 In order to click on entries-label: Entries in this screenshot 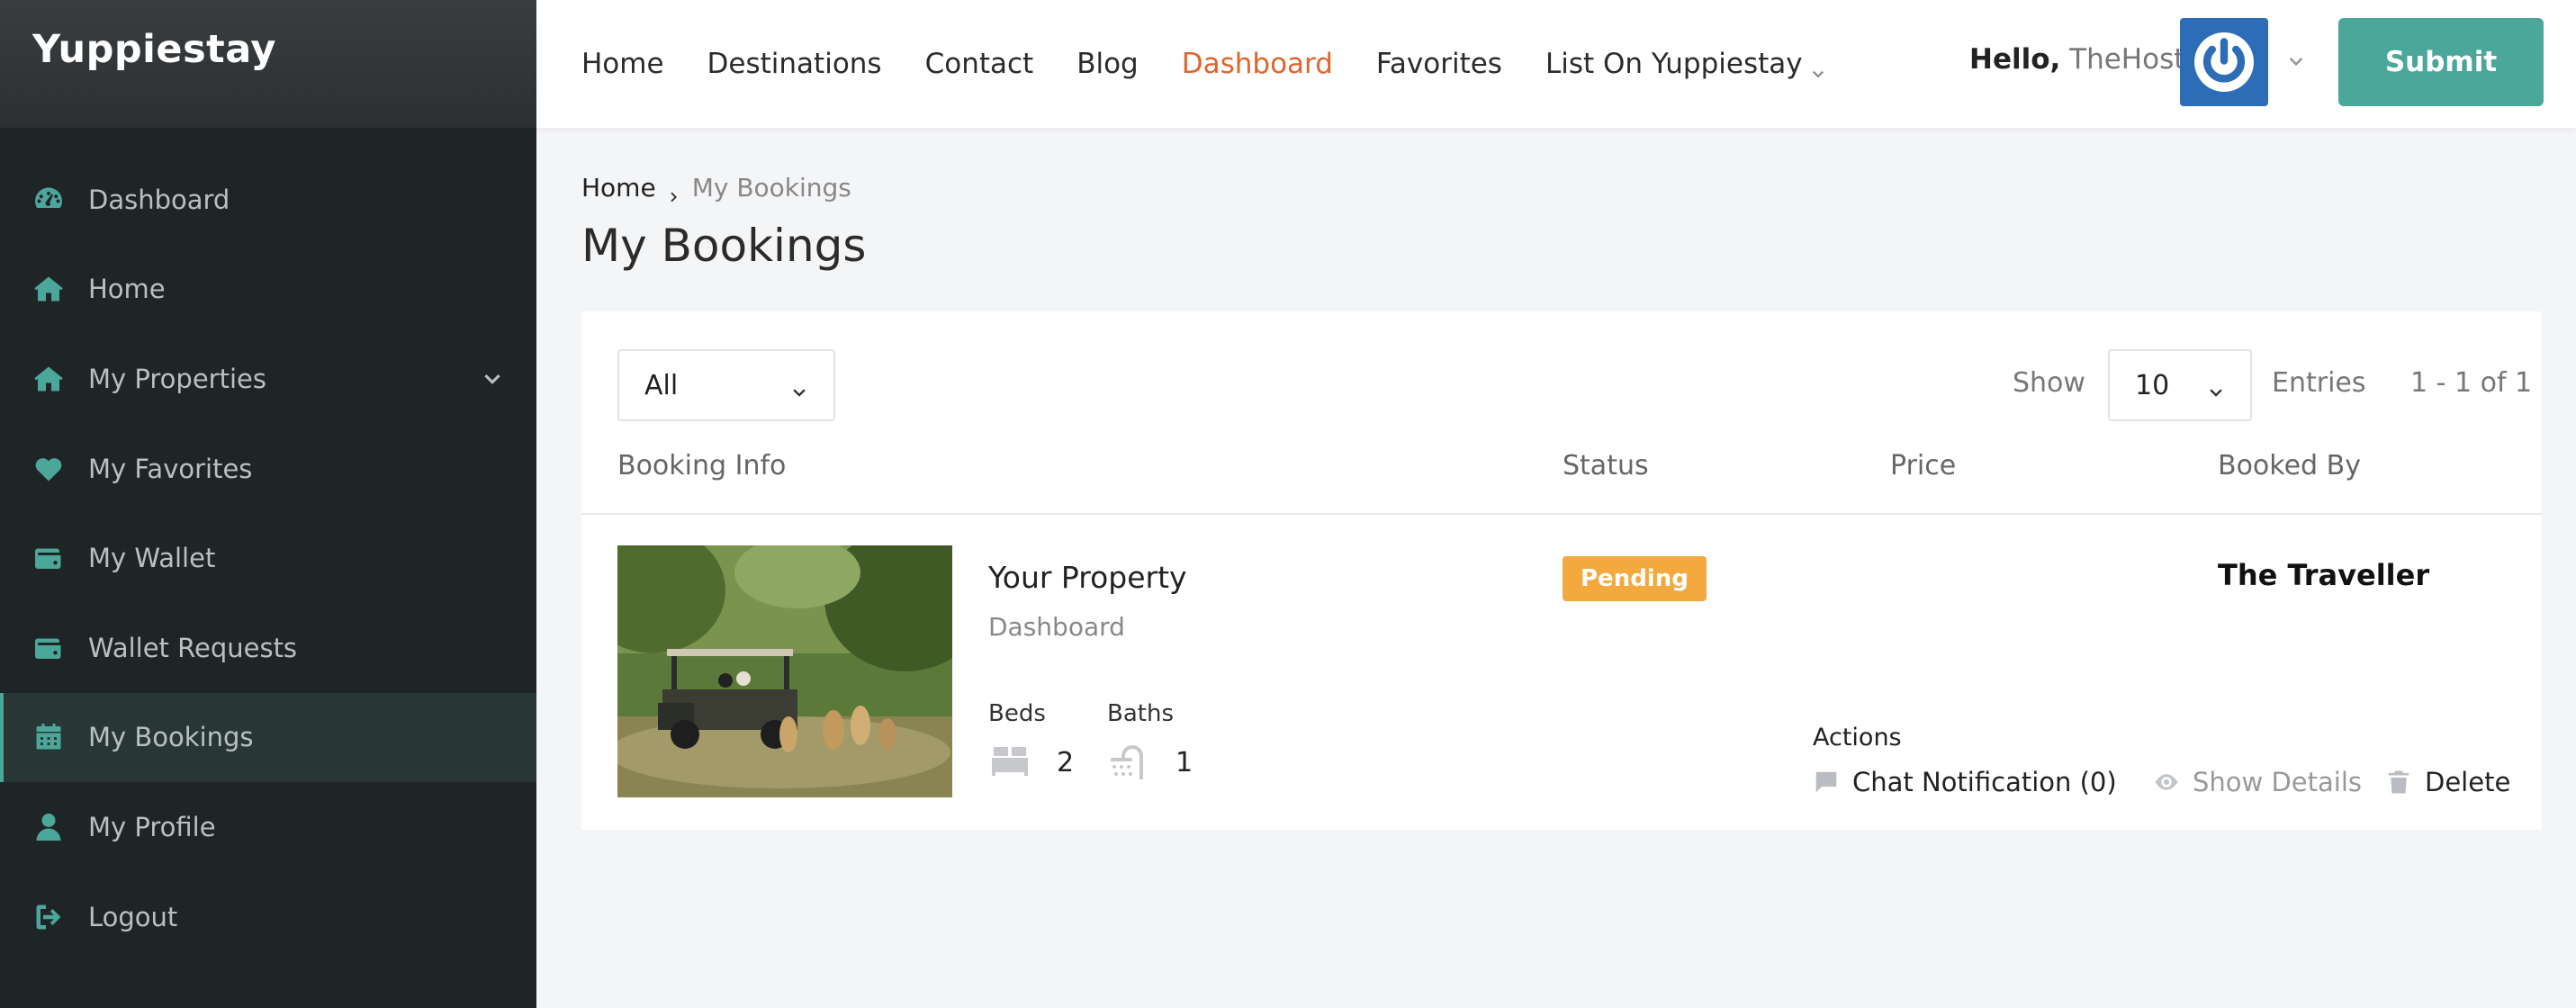, I will do `click(2319, 383)`.